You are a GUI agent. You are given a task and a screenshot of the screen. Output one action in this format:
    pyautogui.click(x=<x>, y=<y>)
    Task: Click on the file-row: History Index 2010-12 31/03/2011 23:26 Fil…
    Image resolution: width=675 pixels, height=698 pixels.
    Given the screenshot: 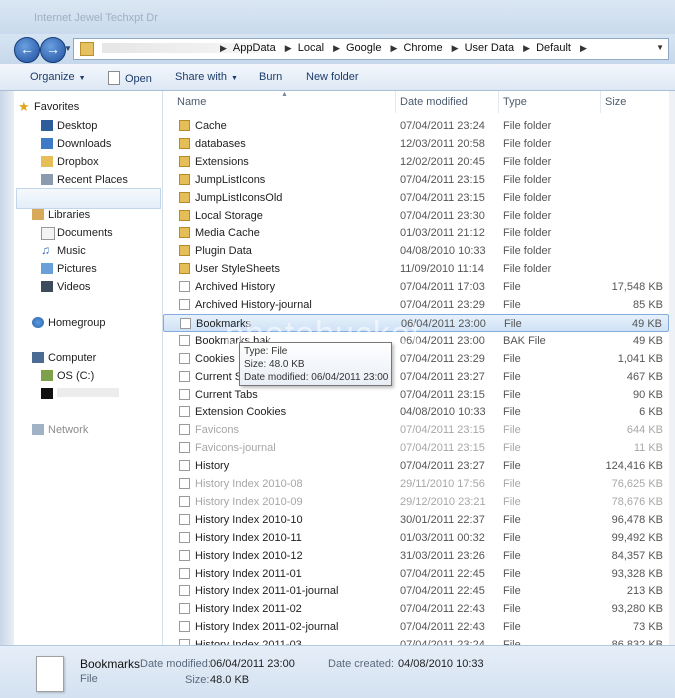 What is the action you would take?
    pyautogui.click(x=416, y=556)
    